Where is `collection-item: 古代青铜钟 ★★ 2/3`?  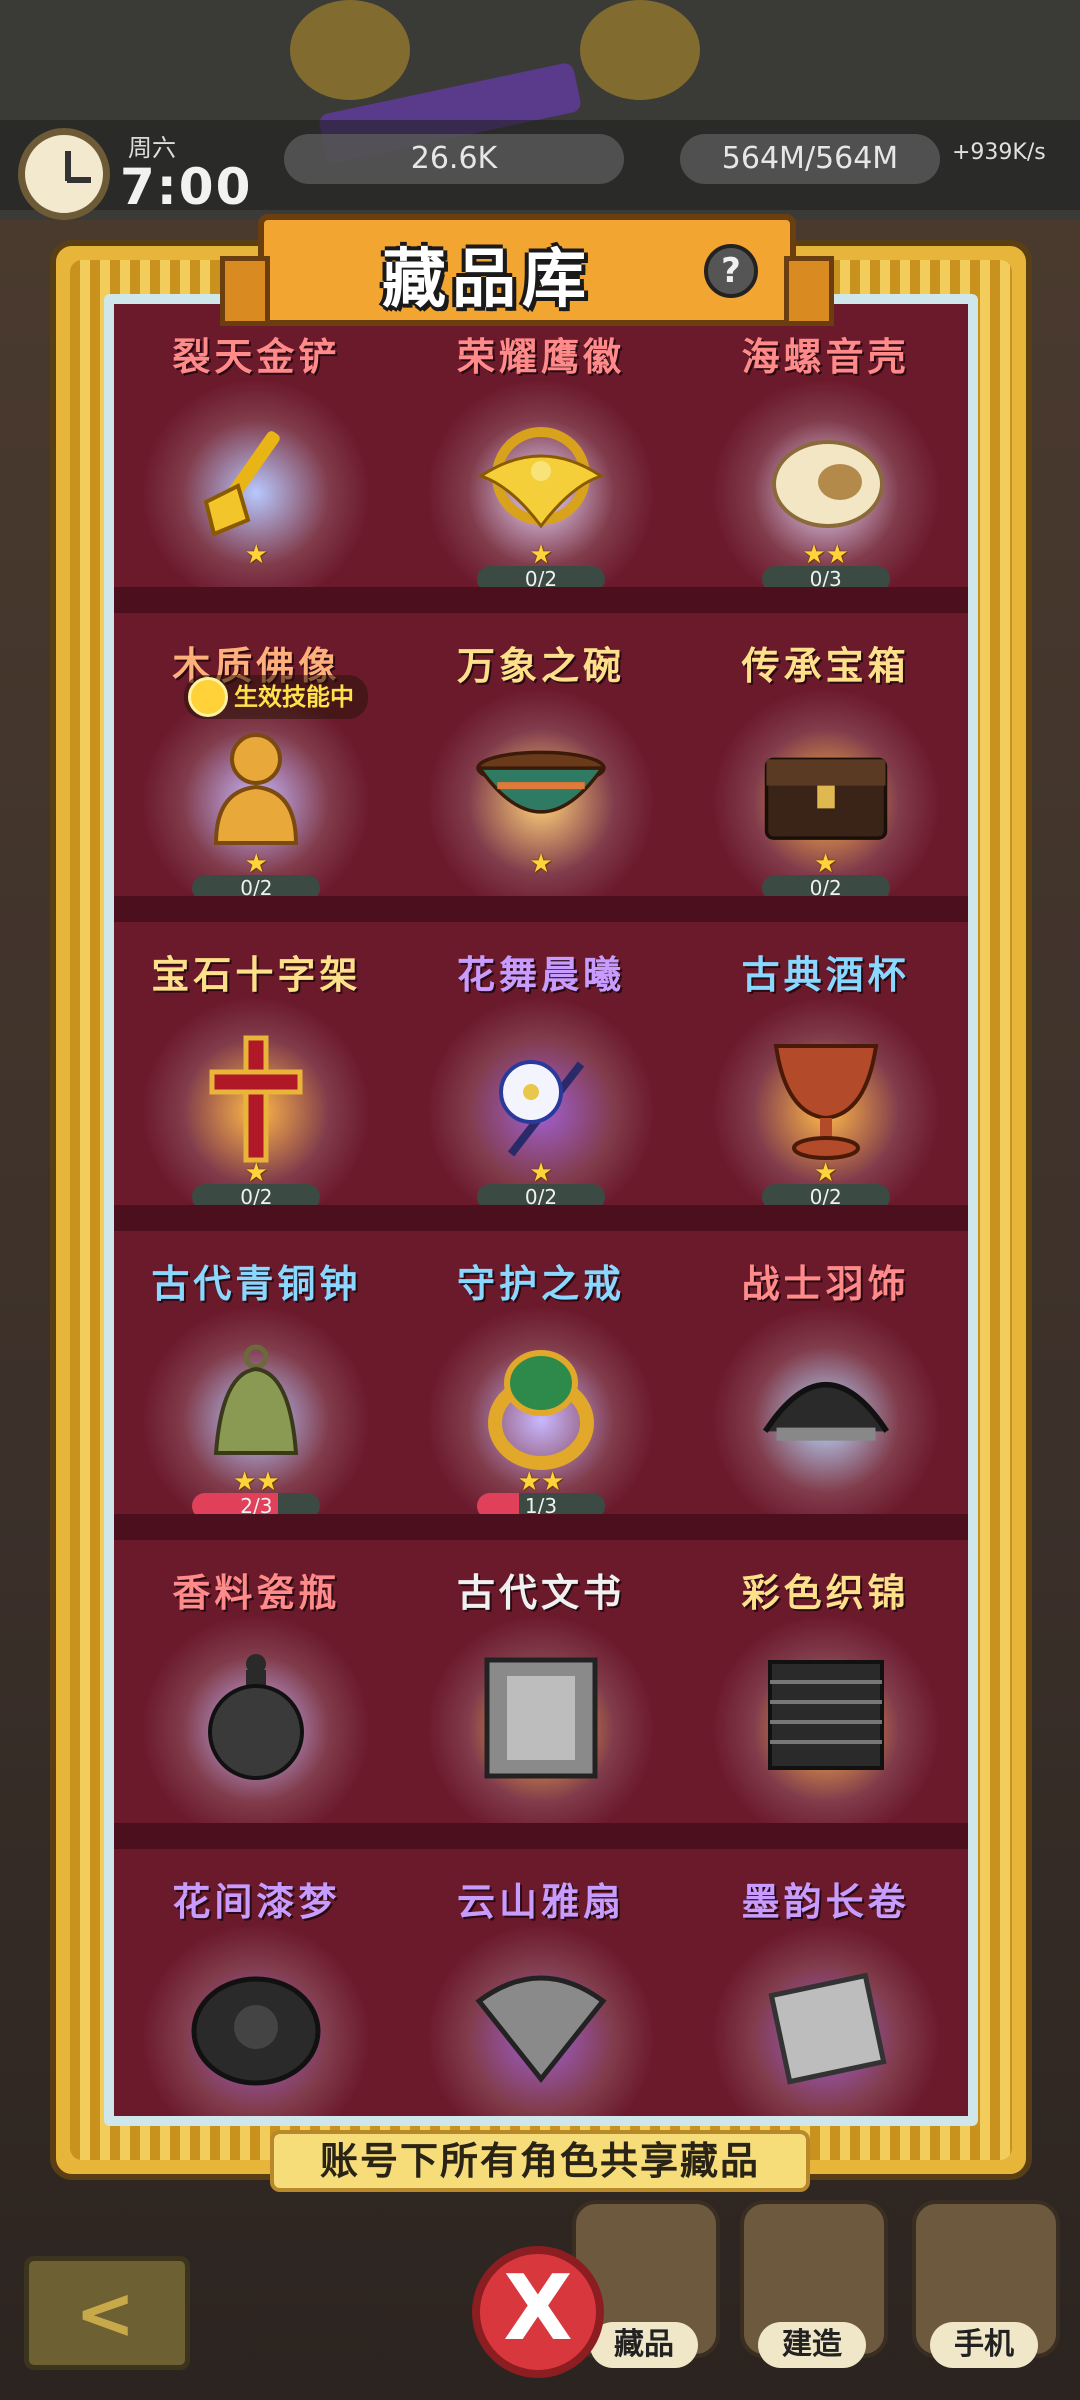 collection-item: 古代青铜钟 ★★ 2/3 is located at coordinates (256, 1385).